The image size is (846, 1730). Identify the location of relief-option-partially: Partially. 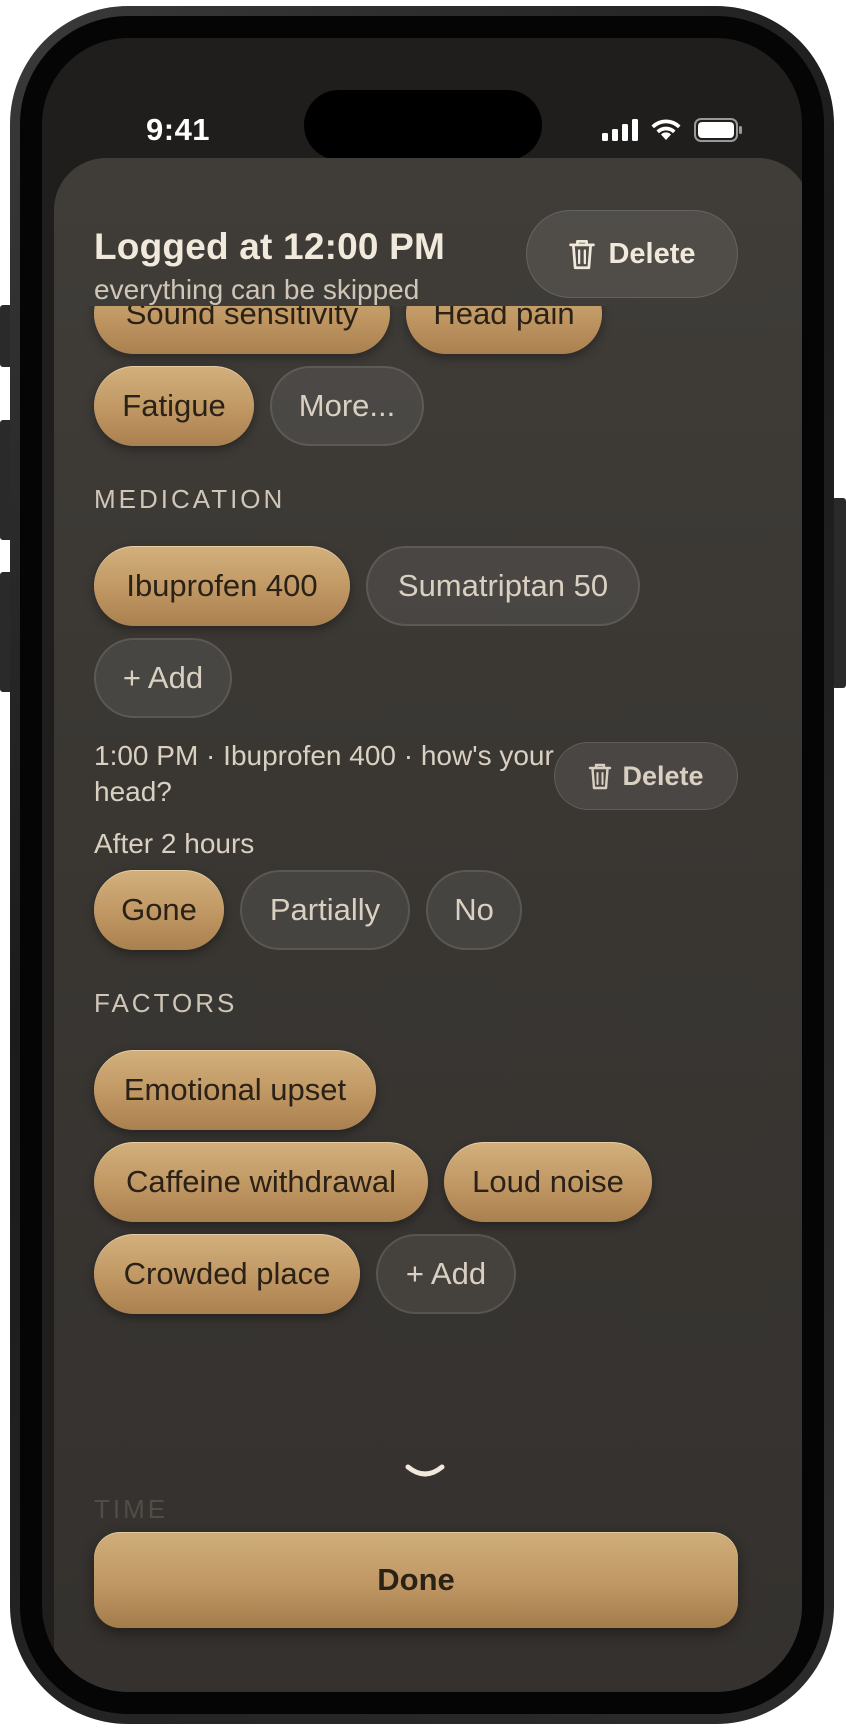
(325, 910).